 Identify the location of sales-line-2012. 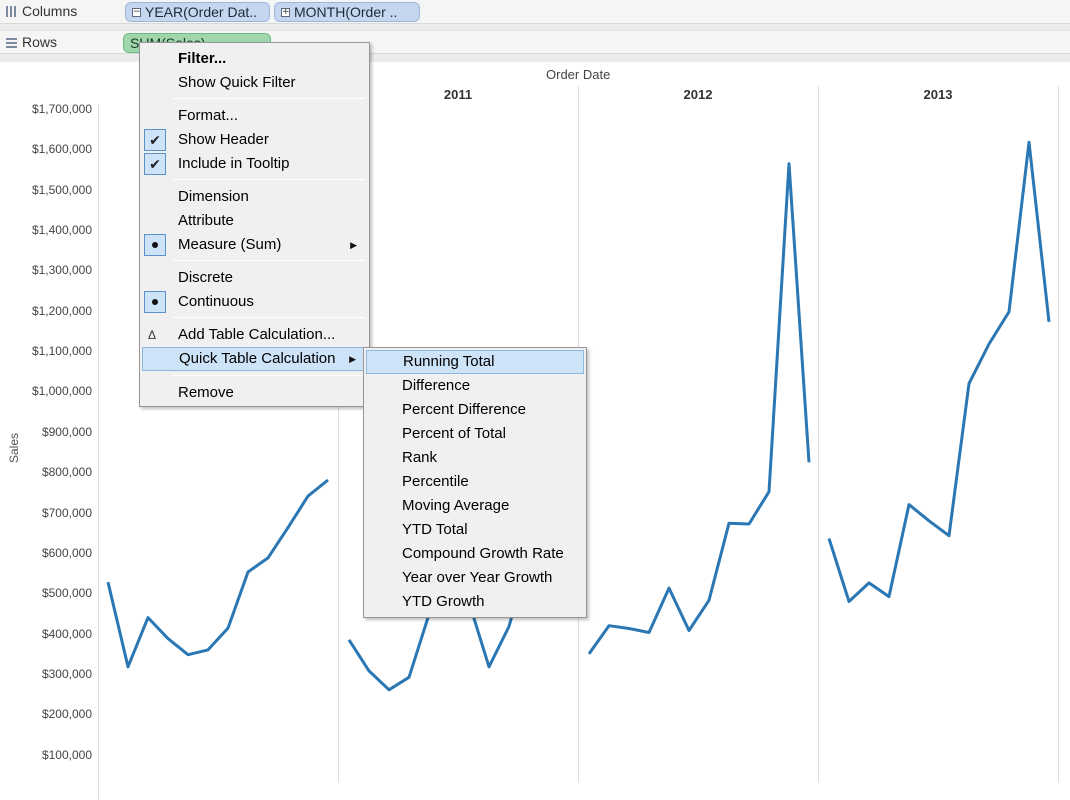
(699, 408).